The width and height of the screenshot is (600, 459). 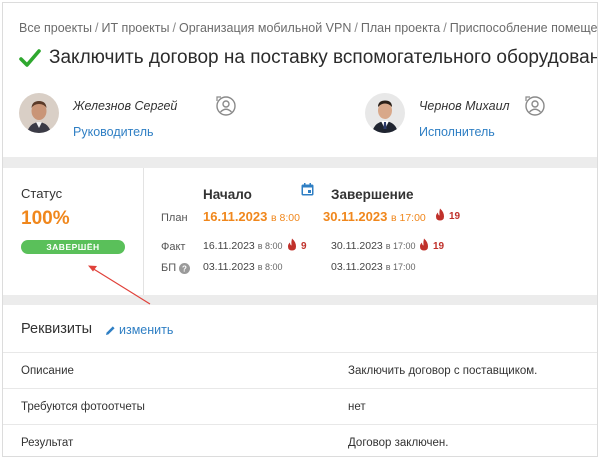 I want to click on start-header: Начало, so click(x=227, y=194).